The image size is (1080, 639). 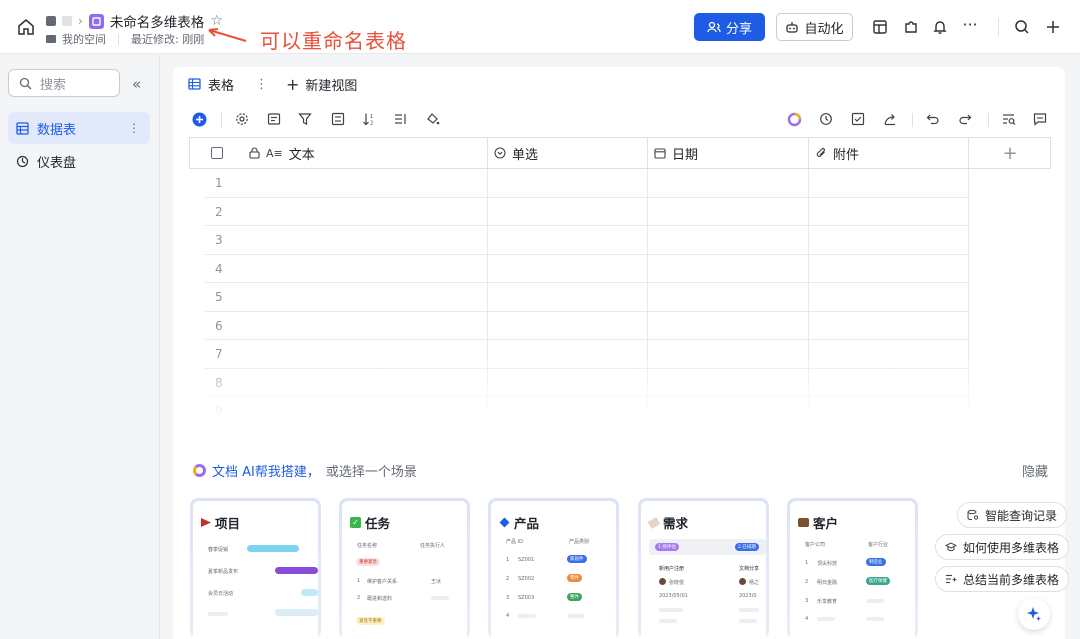 I want to click on mini-row-label: SZ003, so click(x=526, y=598).